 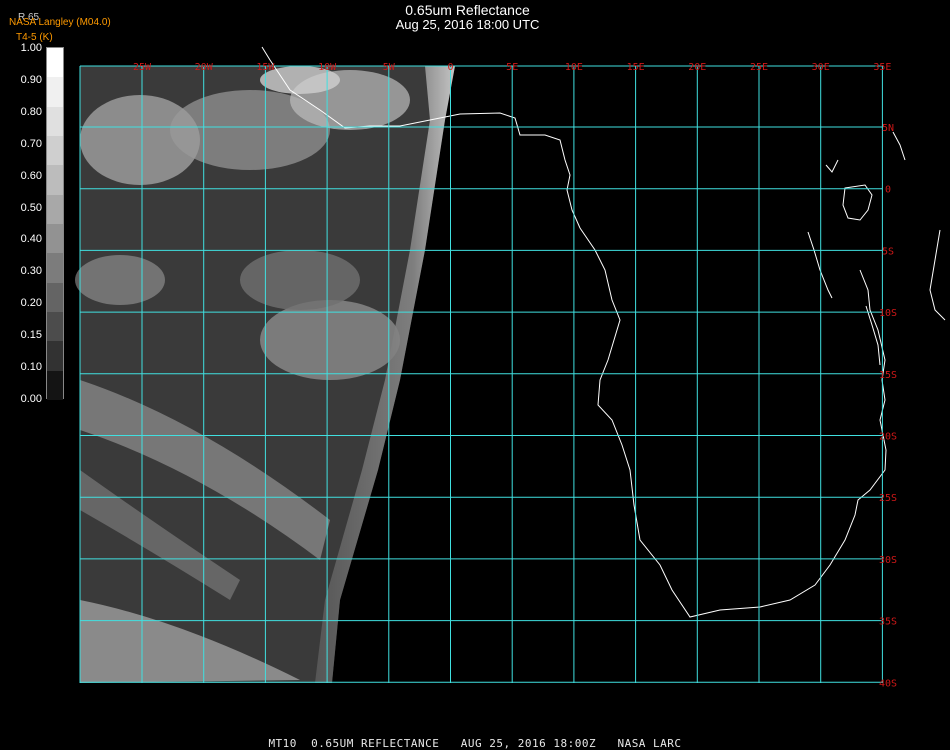 I want to click on latitude-label: 40S, so click(x=888, y=683).